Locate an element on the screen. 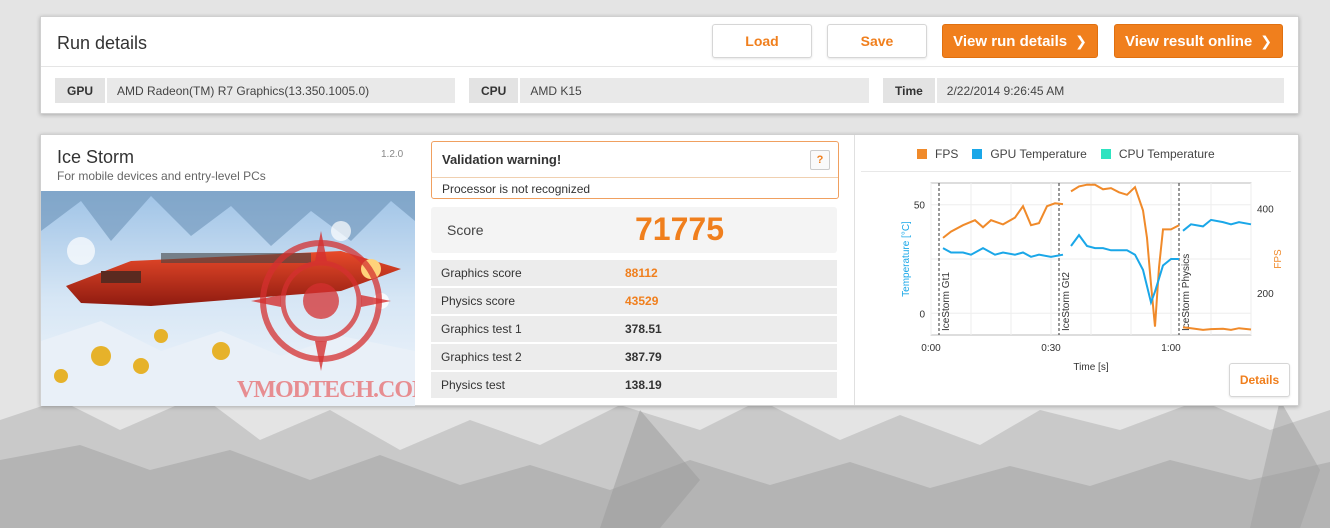 Image resolution: width=1330 pixels, height=528 pixels. y-left-tick-label: 50 is located at coordinates (920, 206).